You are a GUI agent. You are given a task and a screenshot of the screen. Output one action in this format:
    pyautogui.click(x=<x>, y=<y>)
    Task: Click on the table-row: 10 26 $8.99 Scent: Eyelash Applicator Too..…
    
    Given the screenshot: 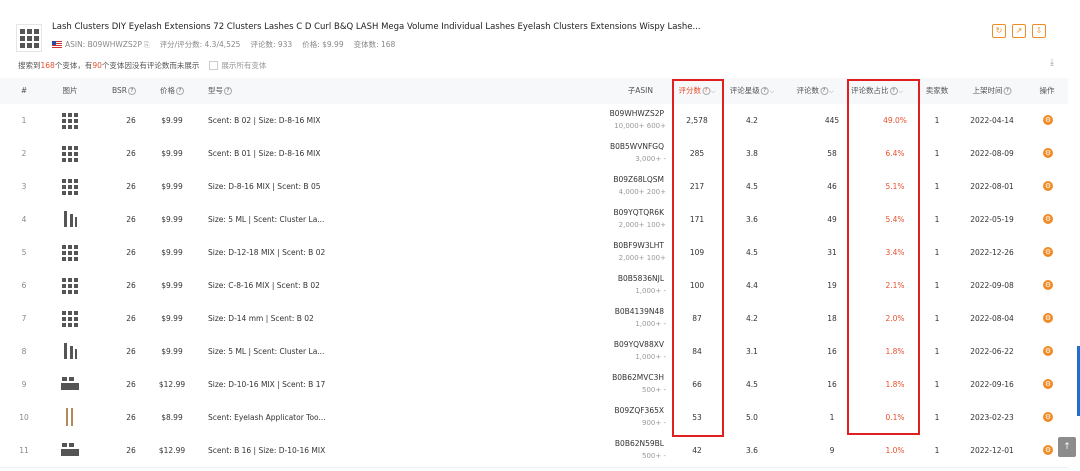 What is the action you would take?
    pyautogui.click(x=534, y=418)
    